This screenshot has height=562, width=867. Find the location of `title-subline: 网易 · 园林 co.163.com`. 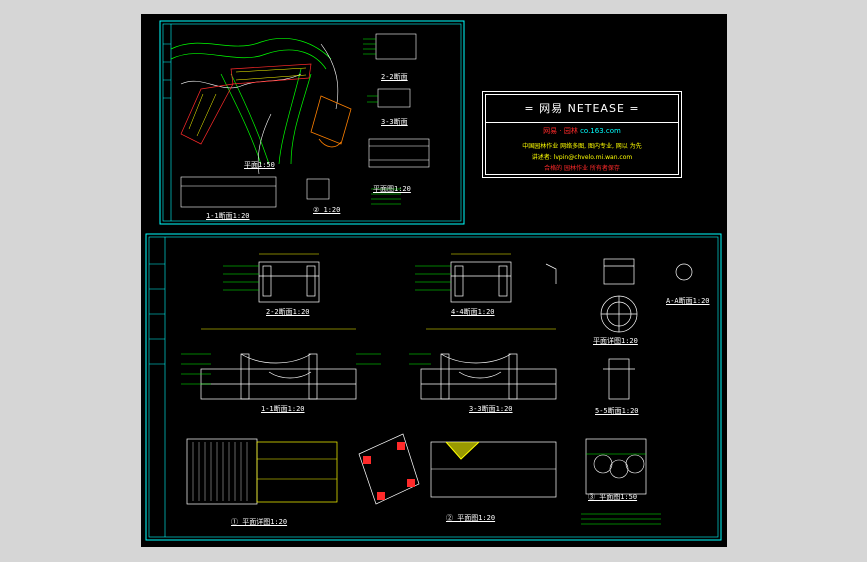

title-subline: 网易 · 园林 co.163.com is located at coordinates (582, 131).